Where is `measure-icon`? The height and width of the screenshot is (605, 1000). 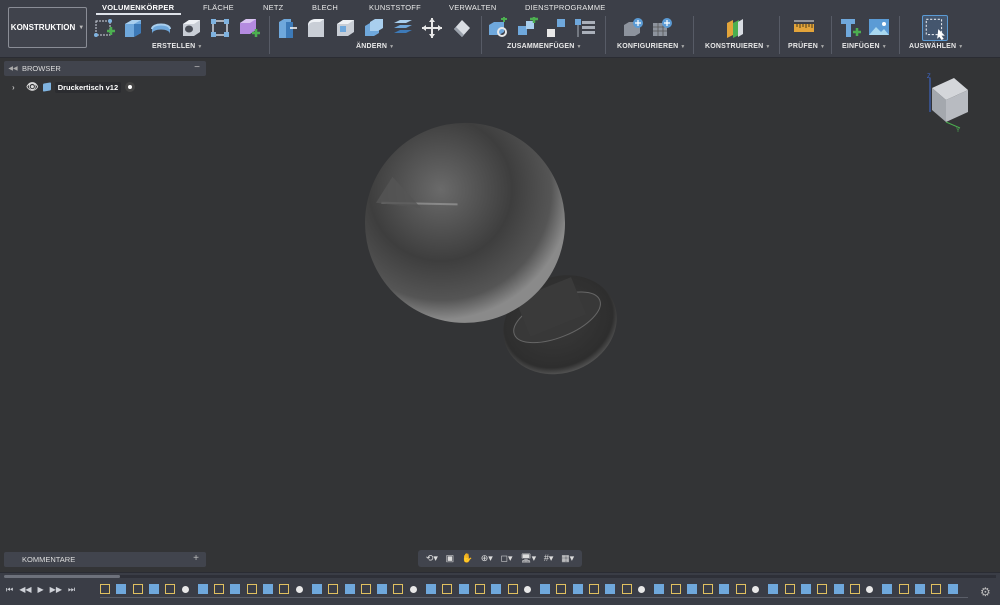 measure-icon is located at coordinates (804, 28).